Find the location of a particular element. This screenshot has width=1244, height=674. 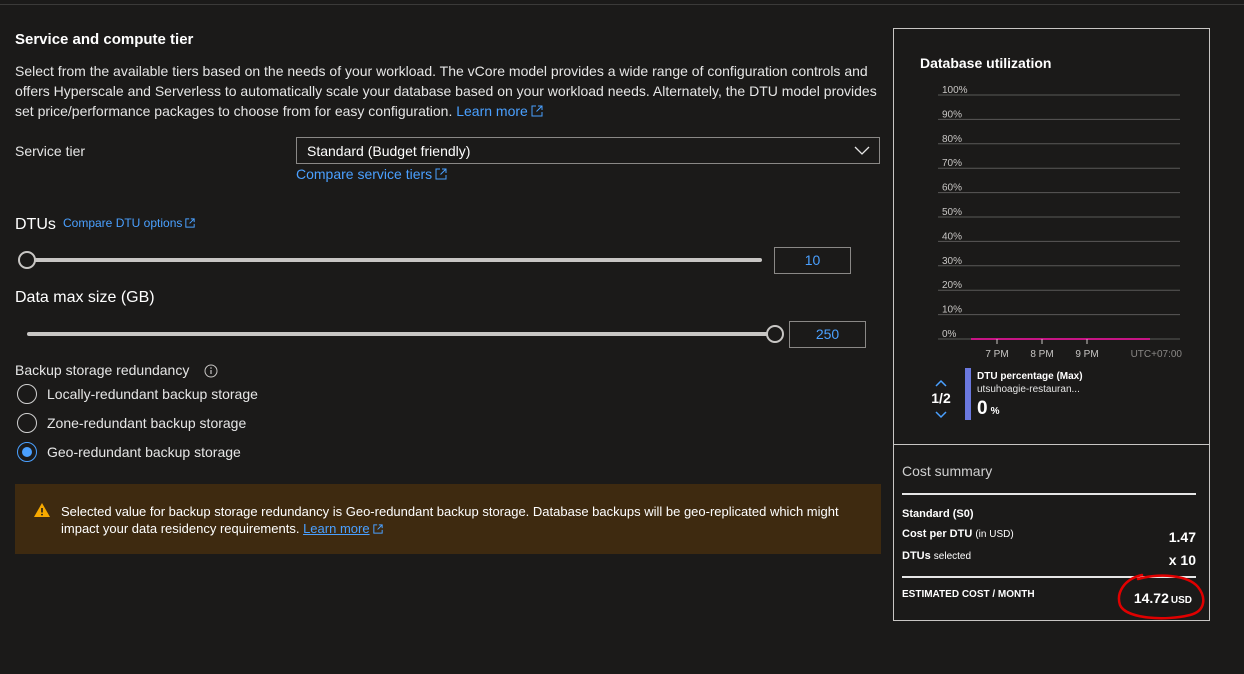

dtus-slider-track is located at coordinates (393, 260).